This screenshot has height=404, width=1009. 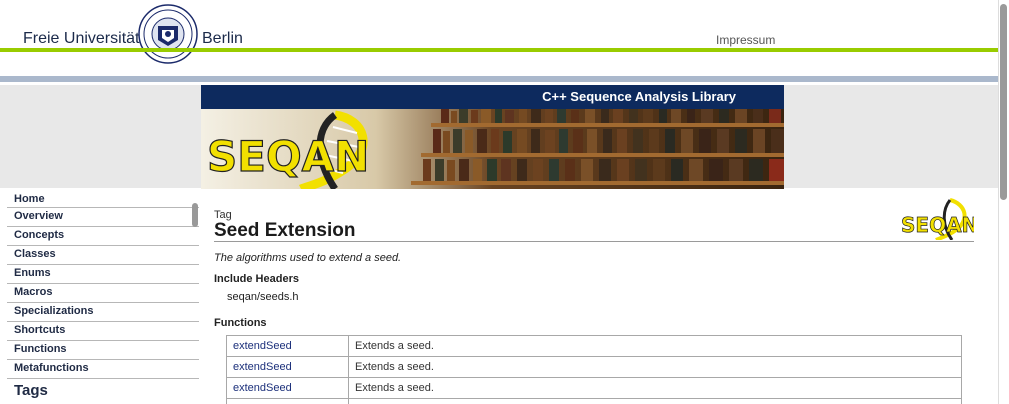 I want to click on seqan-small-logo: SEQAN, so click(x=937, y=219).